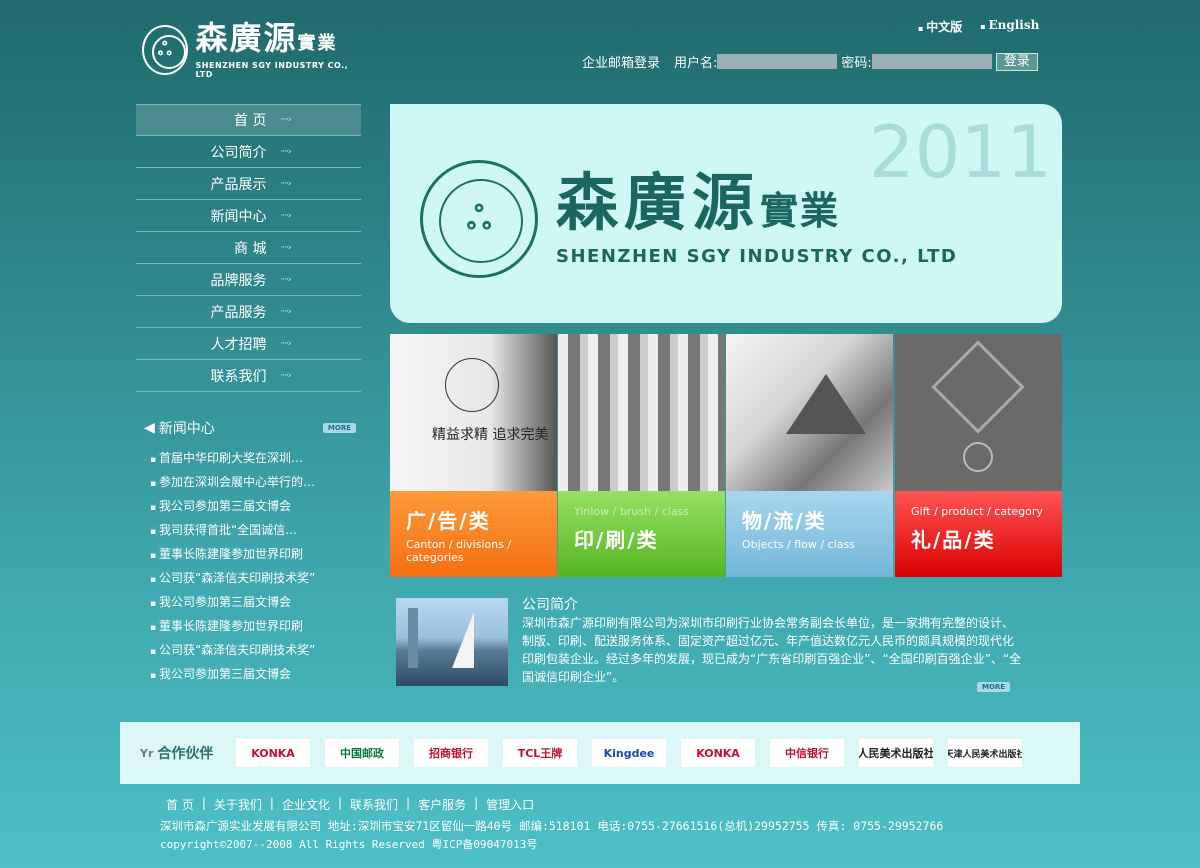 The width and height of the screenshot is (1200, 868). What do you see at coordinates (250, 428) in the screenshot?
I see `news-header: ◀ 新闻中心 MORE` at bounding box center [250, 428].